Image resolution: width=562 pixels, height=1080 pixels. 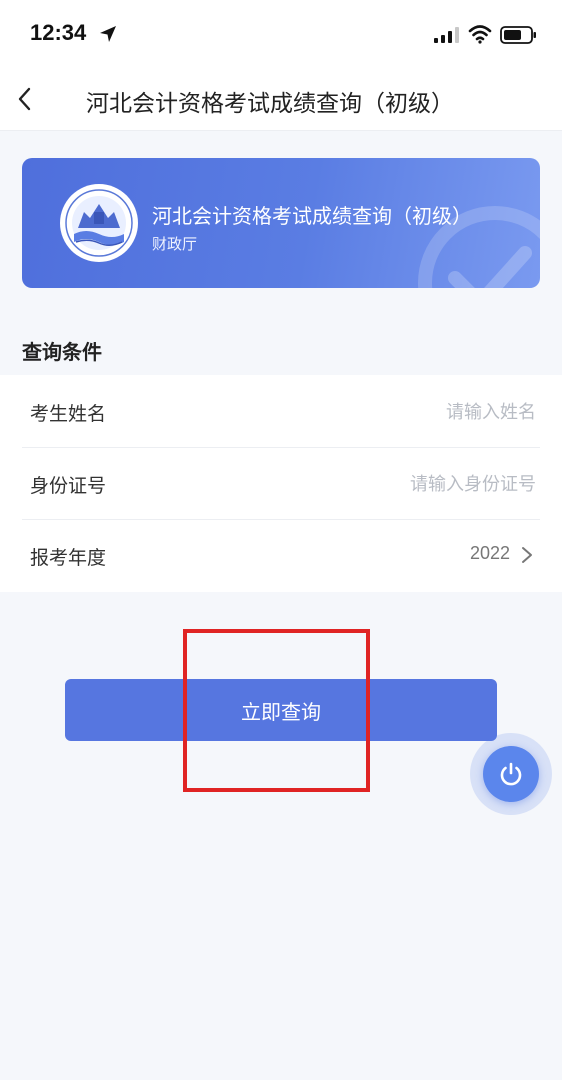 I want to click on nav-bar: 河北会计资格考试成绩查询（初级）, so click(x=281, y=100).